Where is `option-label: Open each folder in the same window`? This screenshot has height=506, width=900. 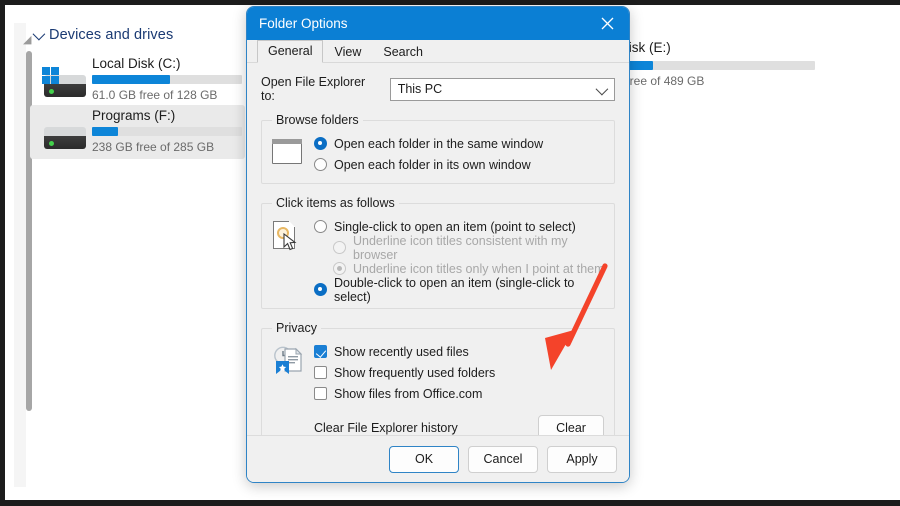
option-label: Open each folder in the same window is located at coordinates (439, 143).